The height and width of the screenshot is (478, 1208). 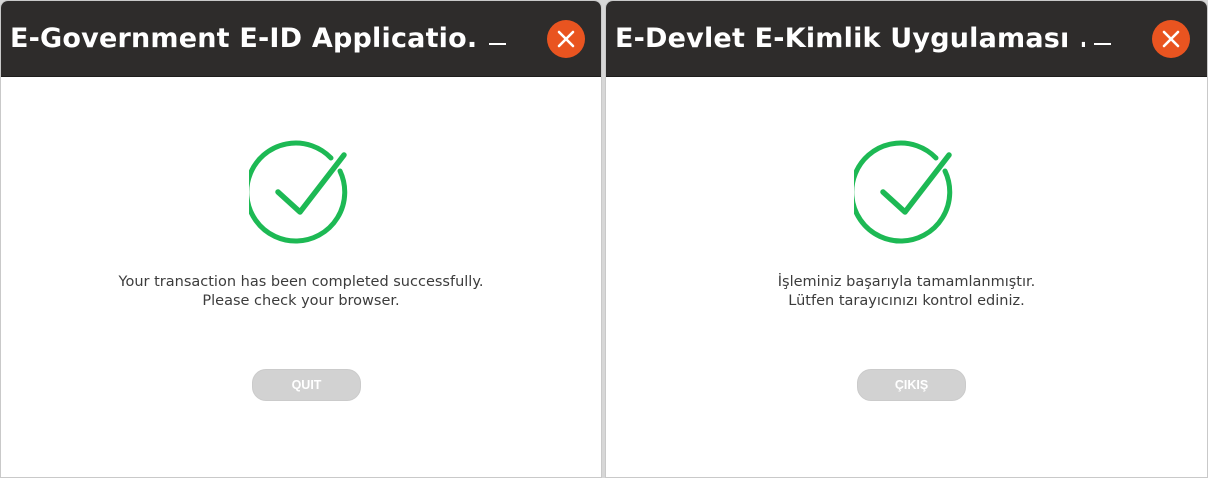 I want to click on message-line-1: İşleminiz başarıyla tamamlanmıştır., so click(x=906, y=282).